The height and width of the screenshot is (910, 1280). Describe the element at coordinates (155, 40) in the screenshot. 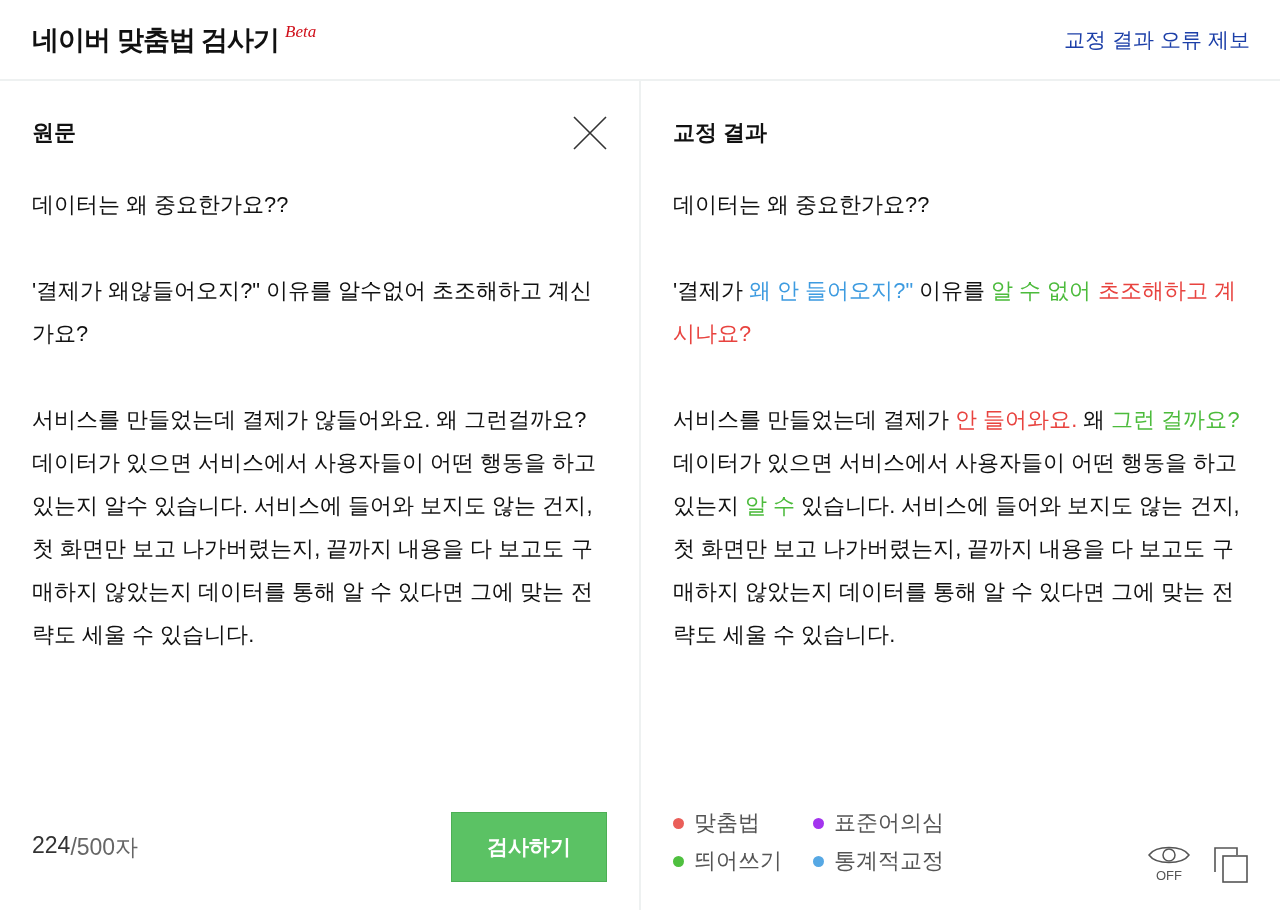

I see `app-title: 네이버 맞춤법 검사기` at that location.